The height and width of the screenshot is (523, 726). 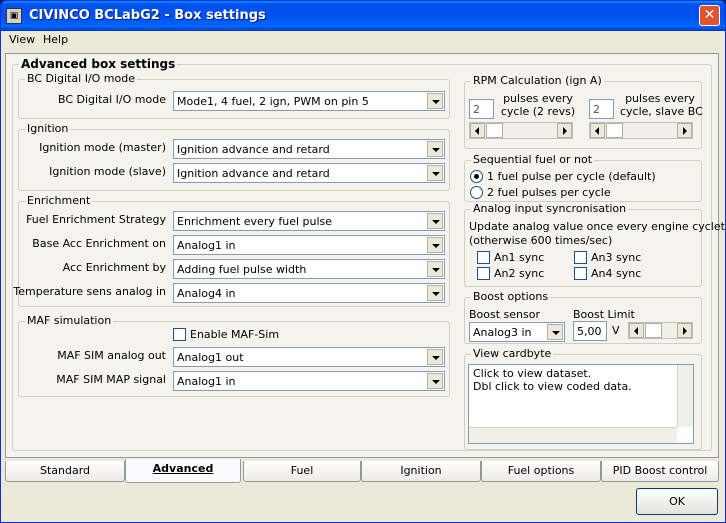 I want to click on view-cardbyte-group-title: View cardbyte, so click(x=512, y=353).